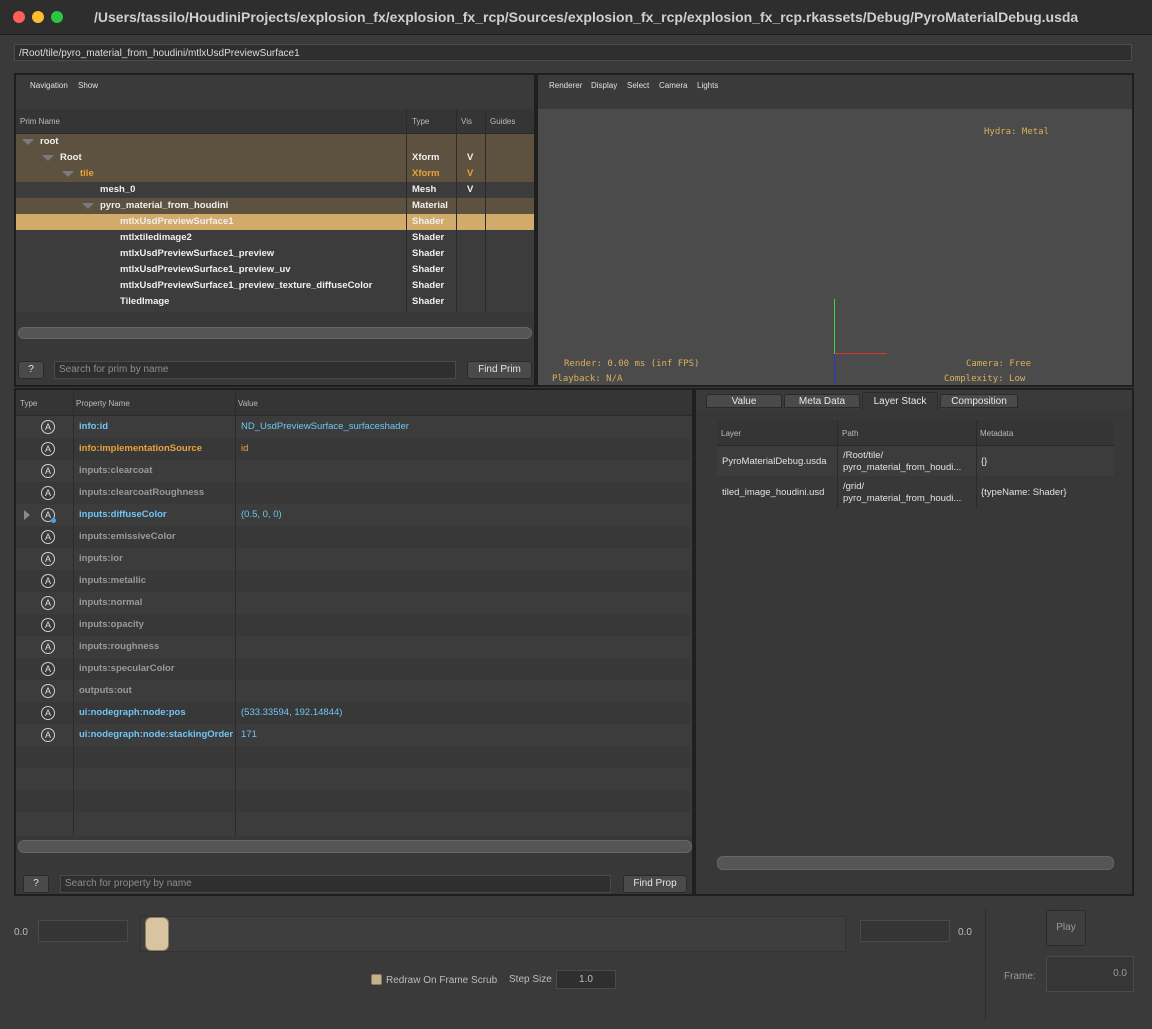  I want to click on property-name: ui:nodegraph:node:stackingOrder, so click(156, 734).